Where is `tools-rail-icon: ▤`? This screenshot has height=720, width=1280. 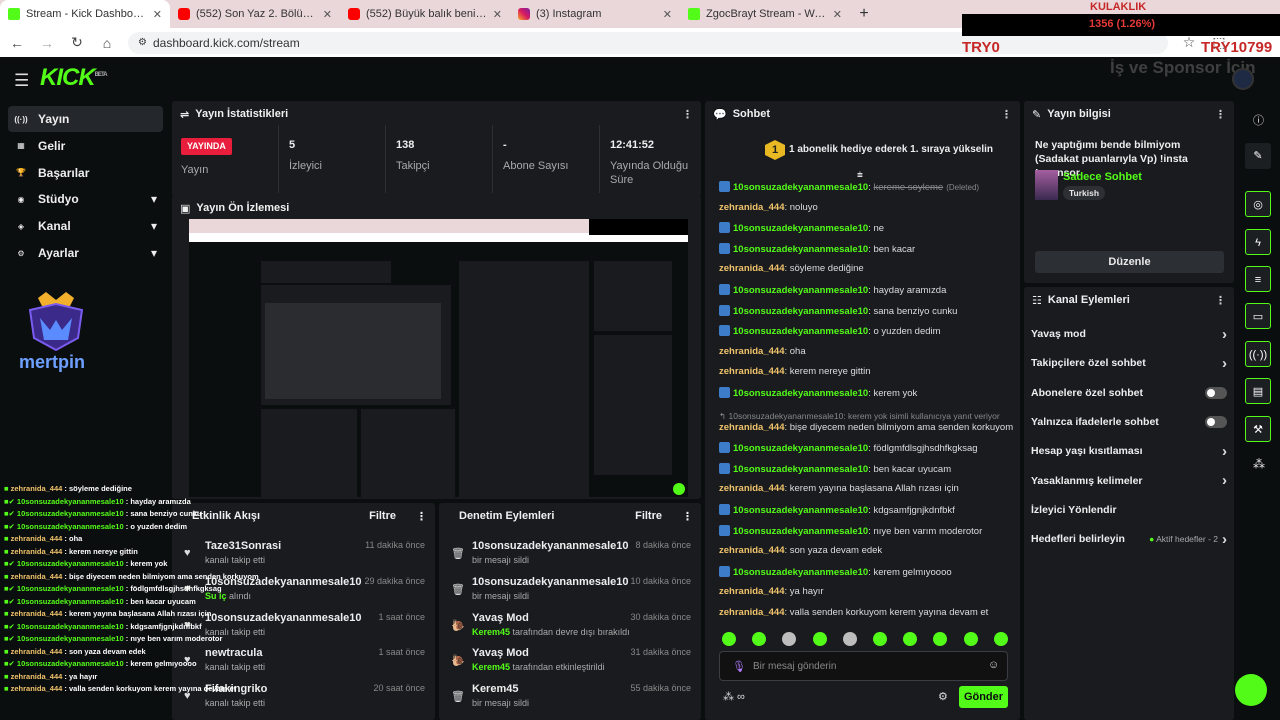
tools-rail-icon: ▤ is located at coordinates (1258, 391).